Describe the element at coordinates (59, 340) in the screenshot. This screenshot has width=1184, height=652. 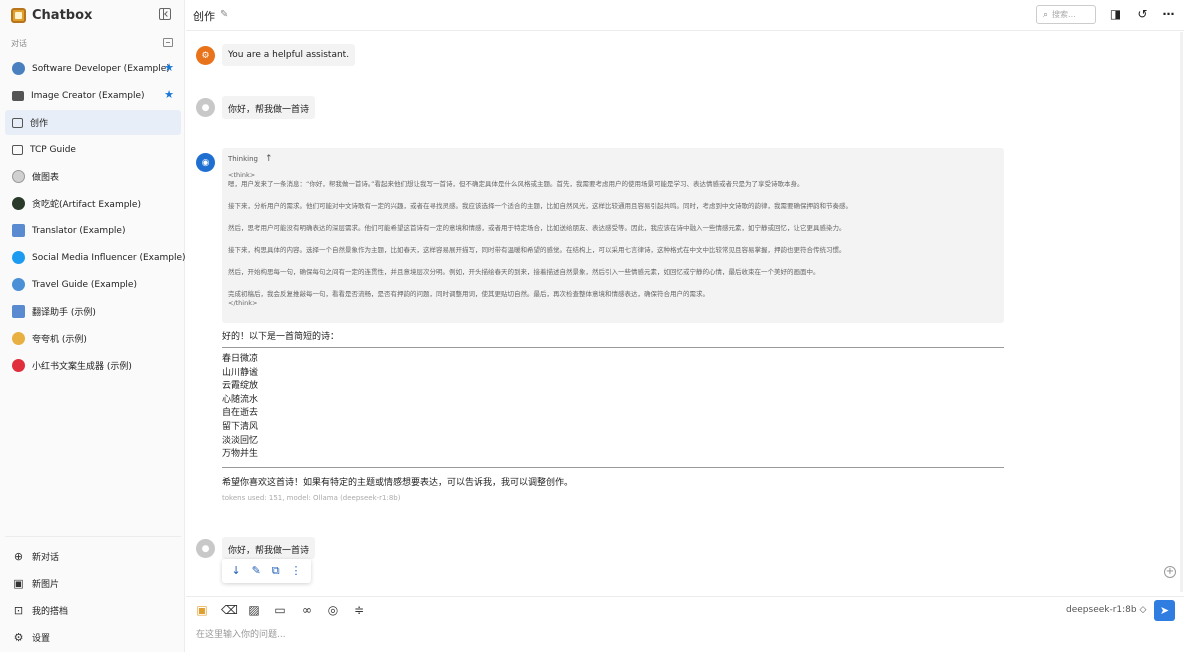
I see `sidebar-item-label: 夸夸机 (示例)` at that location.